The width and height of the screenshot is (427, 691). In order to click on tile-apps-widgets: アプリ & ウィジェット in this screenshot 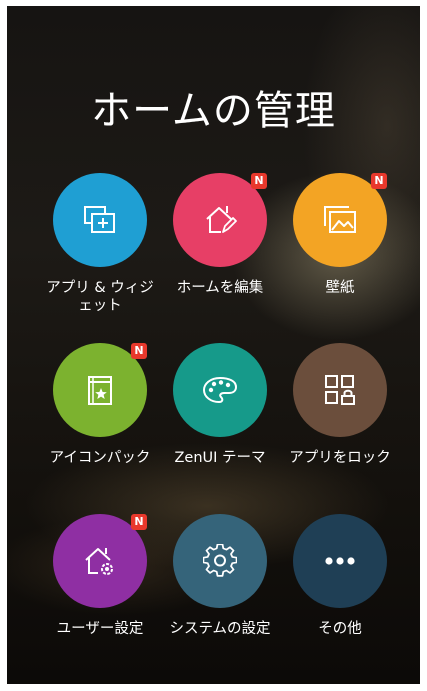, I will do `click(100, 244)`.